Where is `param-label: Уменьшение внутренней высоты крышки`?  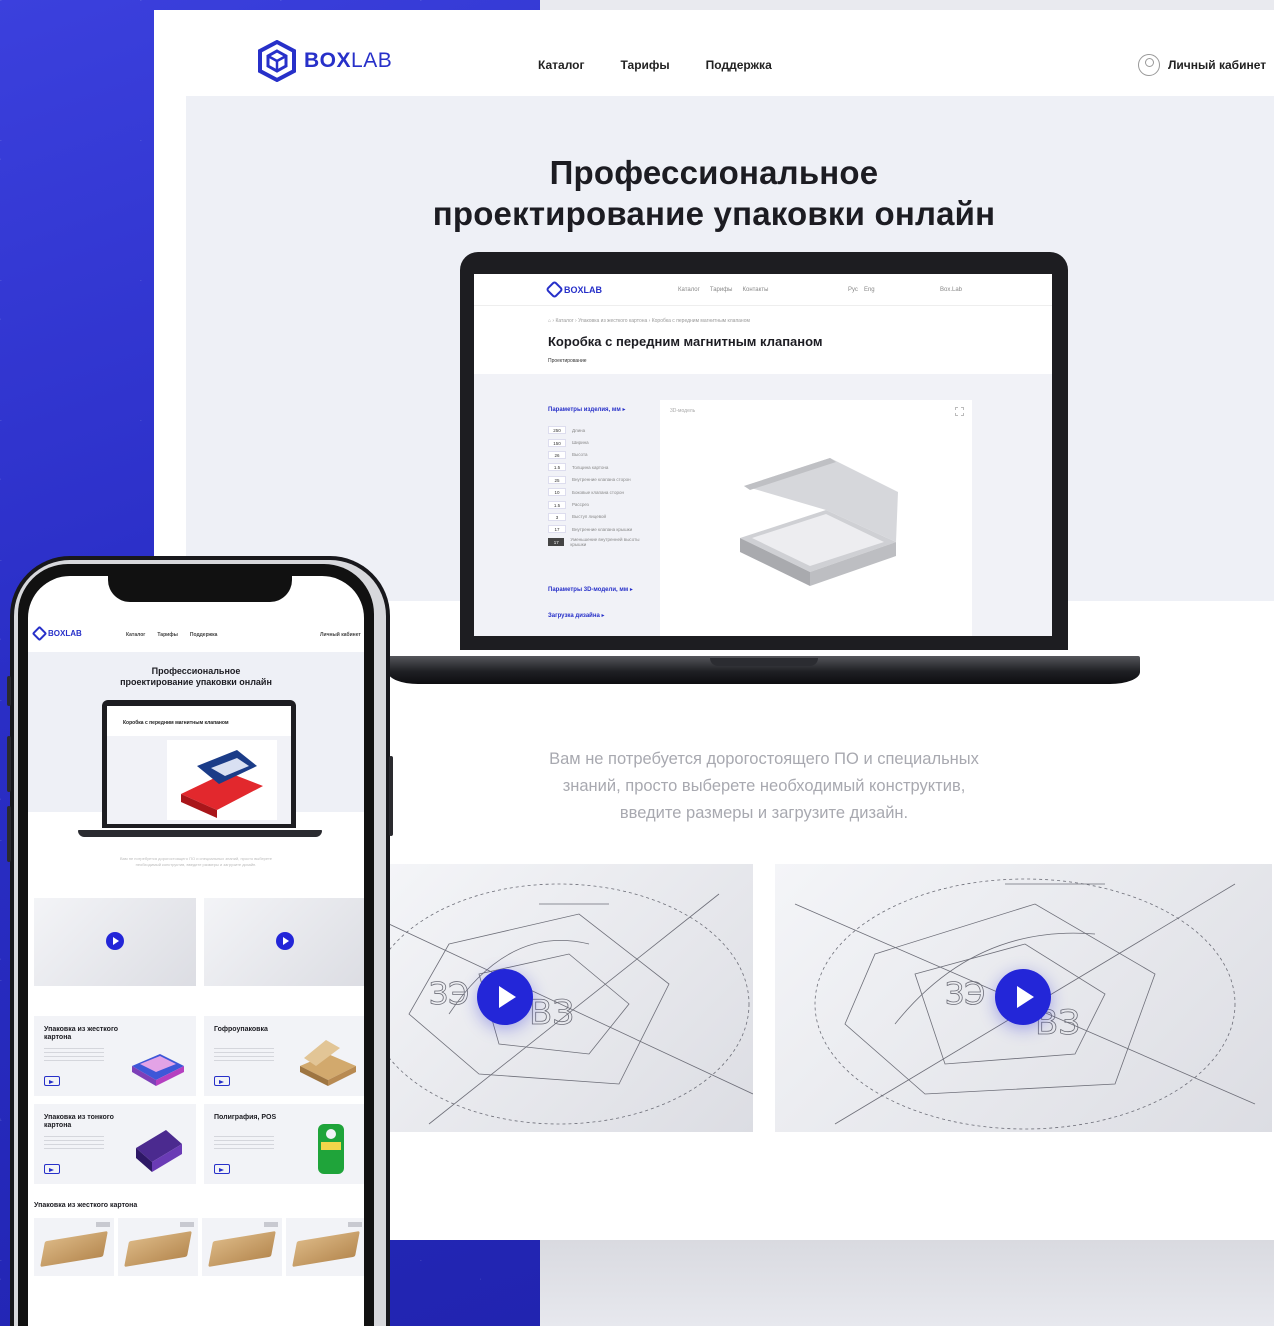 param-label: Уменьшение внутренней высоты крышки is located at coordinates (605, 541).